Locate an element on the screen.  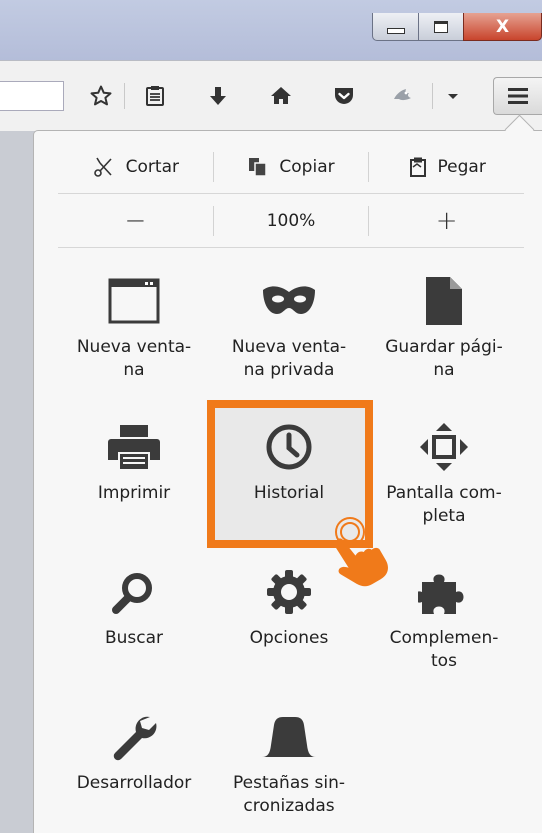
close-icon: X is located at coordinates (502, 26).